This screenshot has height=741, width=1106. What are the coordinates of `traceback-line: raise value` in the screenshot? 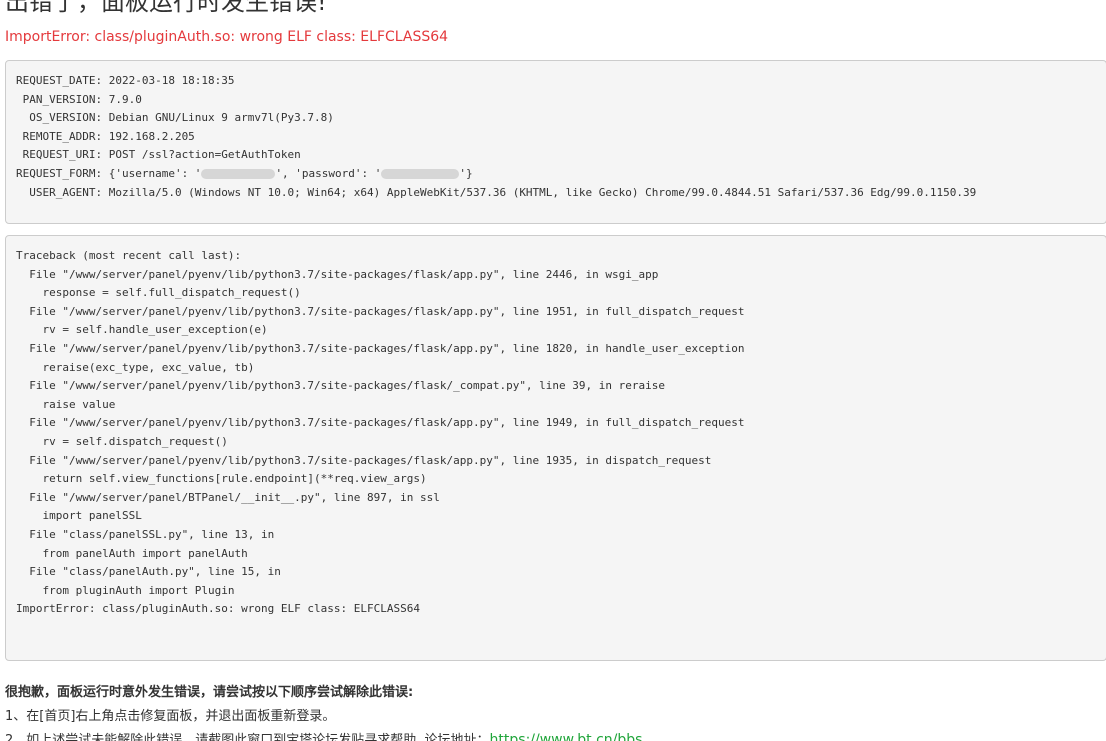 It's located at (66, 404).